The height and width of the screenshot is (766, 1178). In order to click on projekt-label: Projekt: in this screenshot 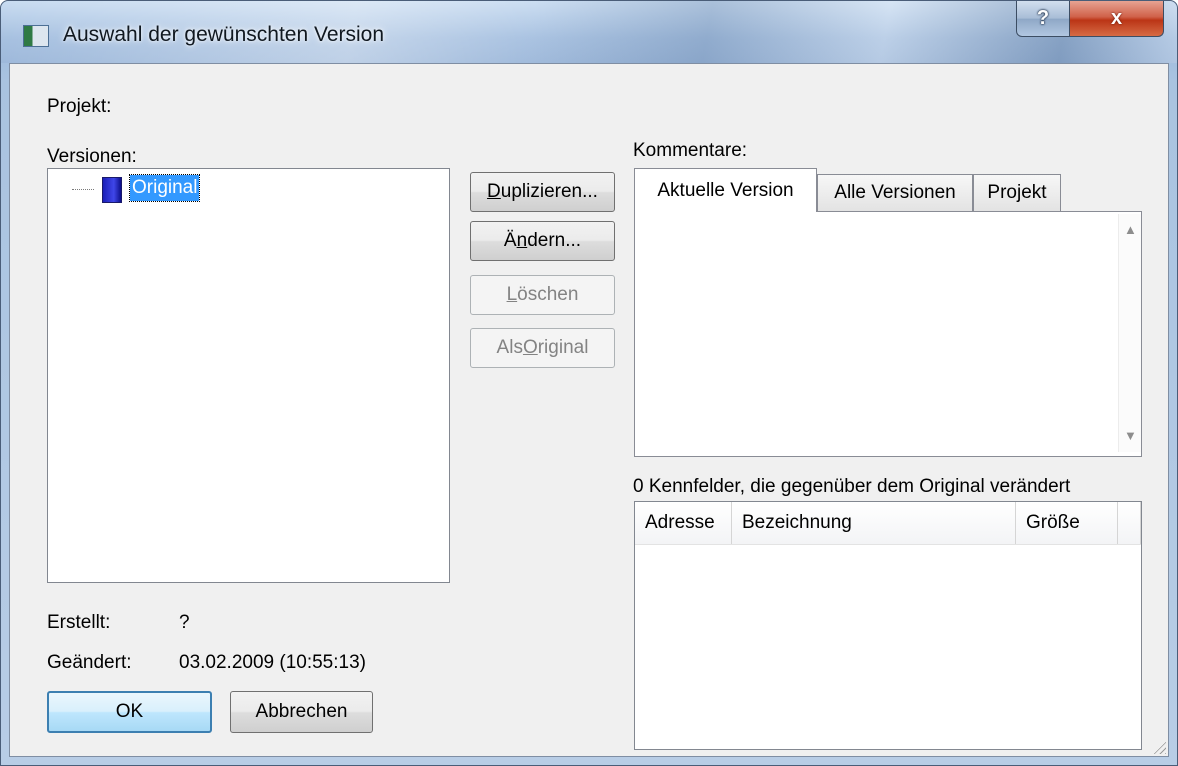, I will do `click(79, 106)`.